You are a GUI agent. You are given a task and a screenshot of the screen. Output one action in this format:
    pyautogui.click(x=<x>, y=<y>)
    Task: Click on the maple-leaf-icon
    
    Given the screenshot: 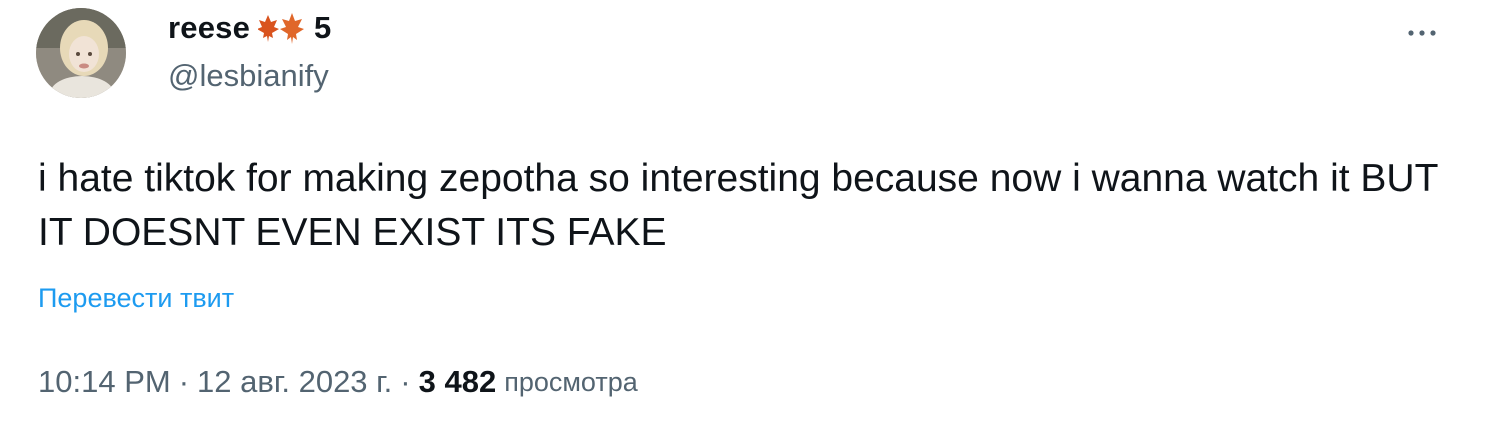 What is the action you would take?
    pyautogui.click(x=282, y=28)
    